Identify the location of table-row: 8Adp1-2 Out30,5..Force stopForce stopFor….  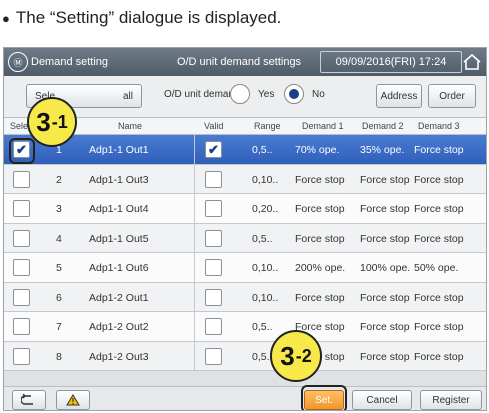
(245, 356).